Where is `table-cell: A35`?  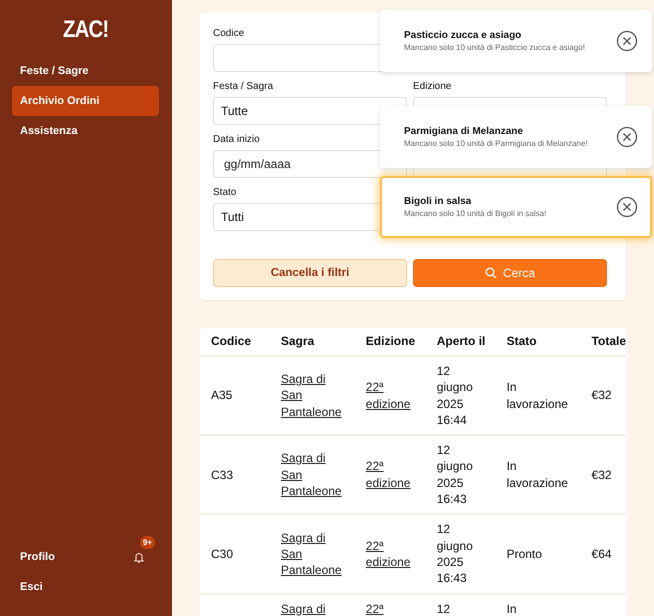
table-cell: A35 is located at coordinates (221, 395).